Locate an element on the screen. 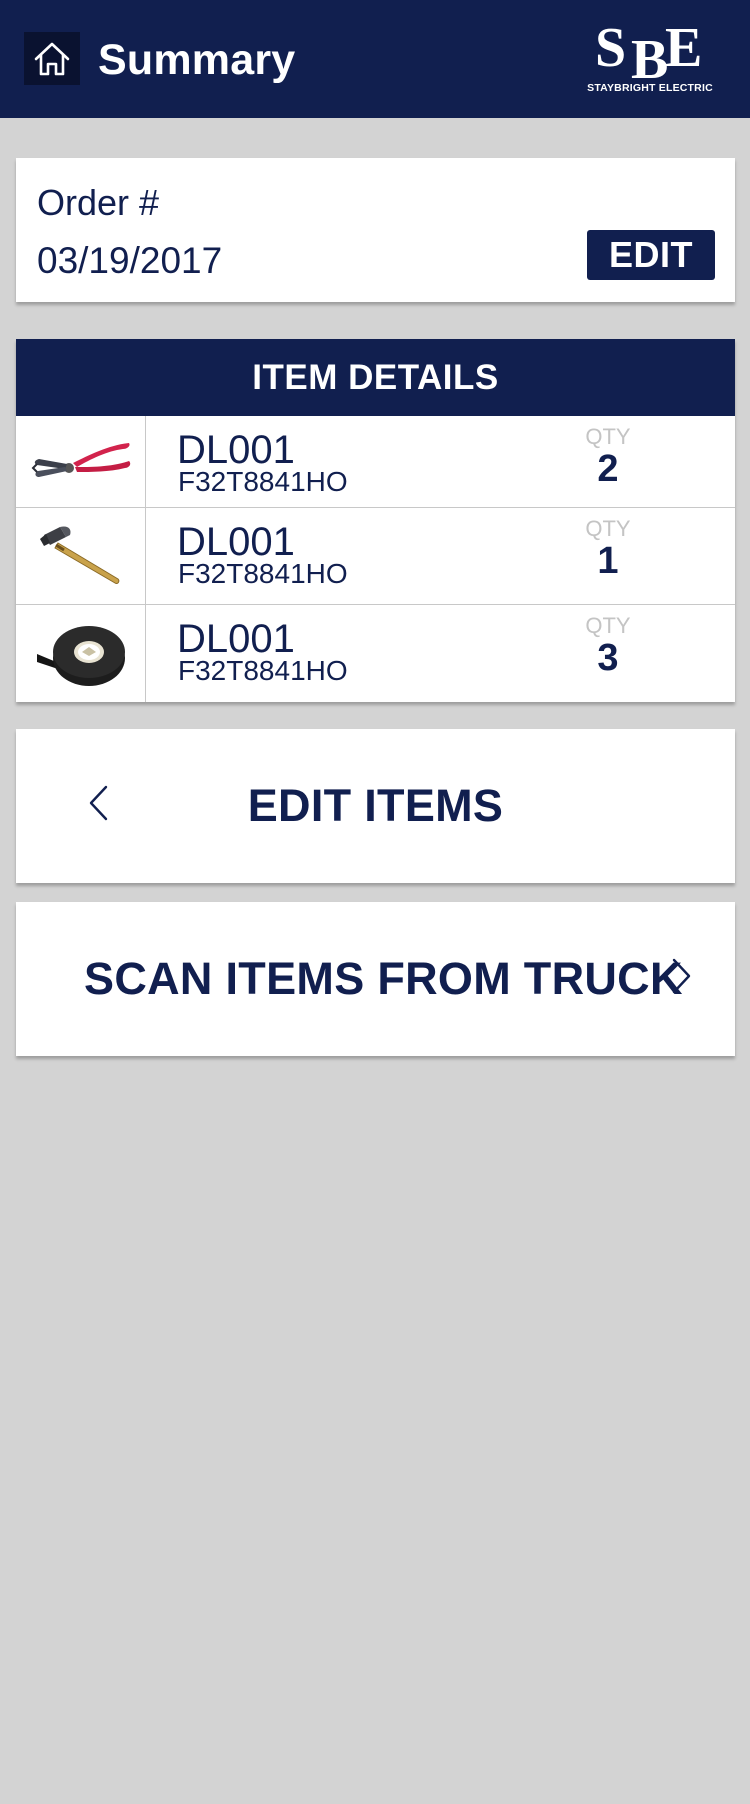 The height and width of the screenshot is (1804, 750). logo-letter-b: B is located at coordinates (650, 60).